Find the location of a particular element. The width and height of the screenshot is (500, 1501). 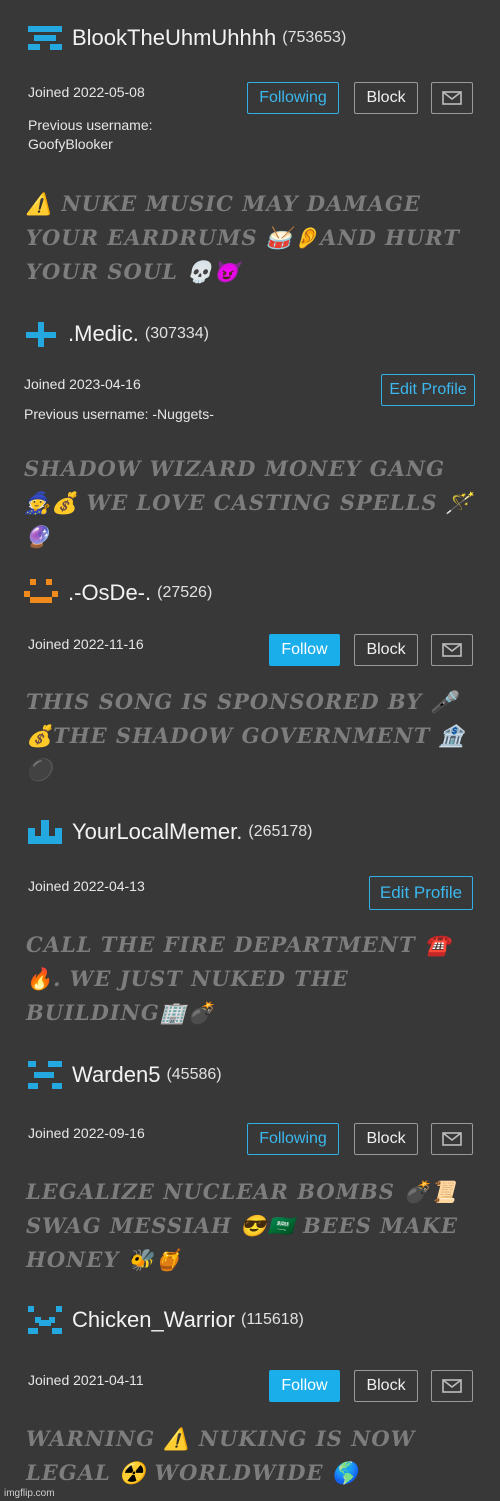

username-link: BlookTheUhmUhhhh is located at coordinates (174, 38).